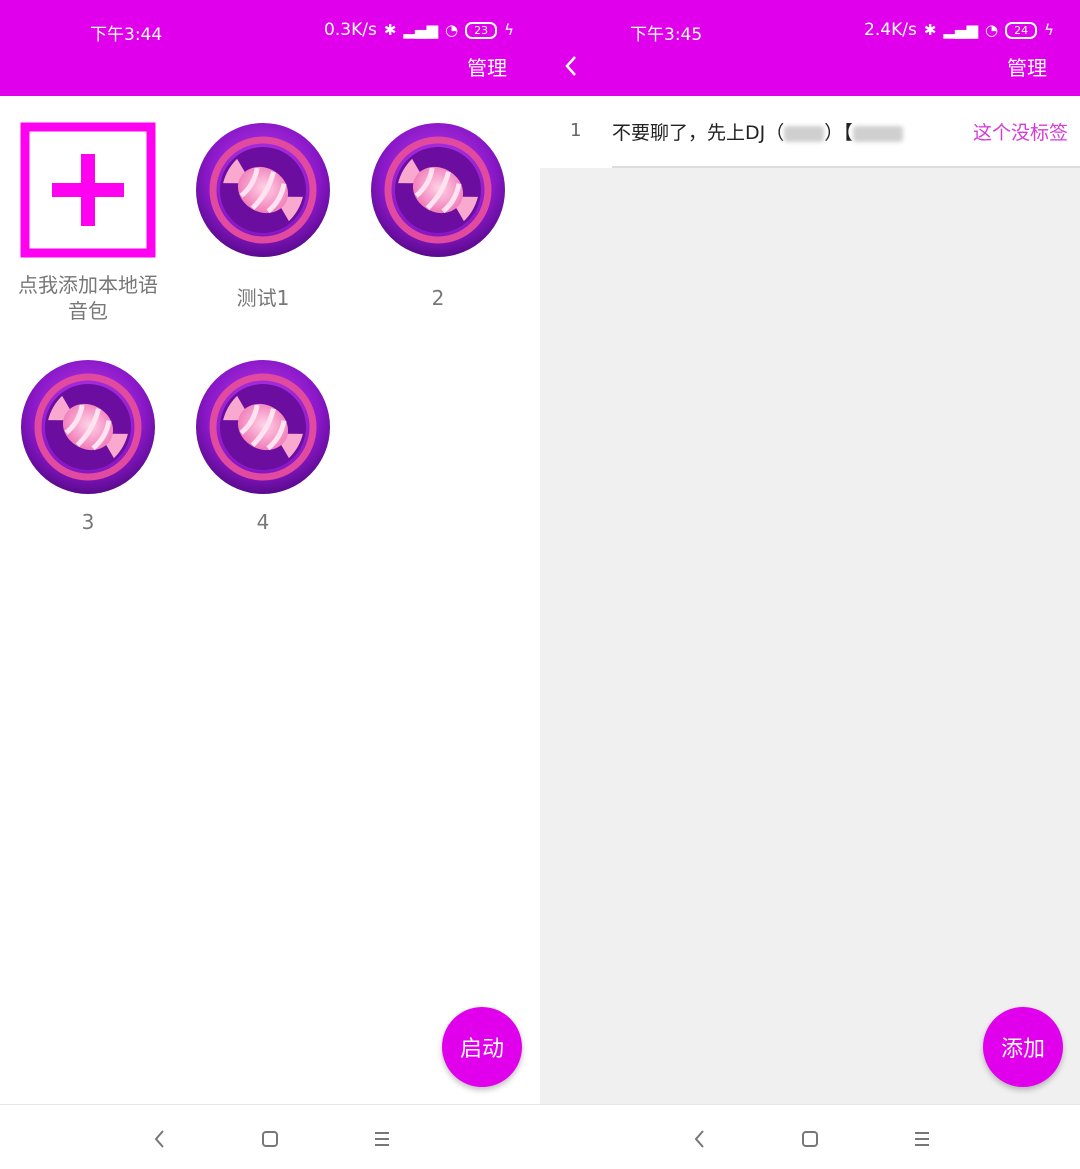 This screenshot has height=1169, width=1080. I want to click on status-time: 下午3:45, so click(666, 35).